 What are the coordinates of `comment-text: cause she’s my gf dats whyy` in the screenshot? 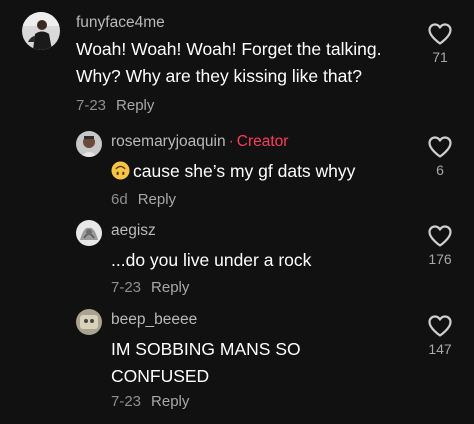 It's located at (233, 171).